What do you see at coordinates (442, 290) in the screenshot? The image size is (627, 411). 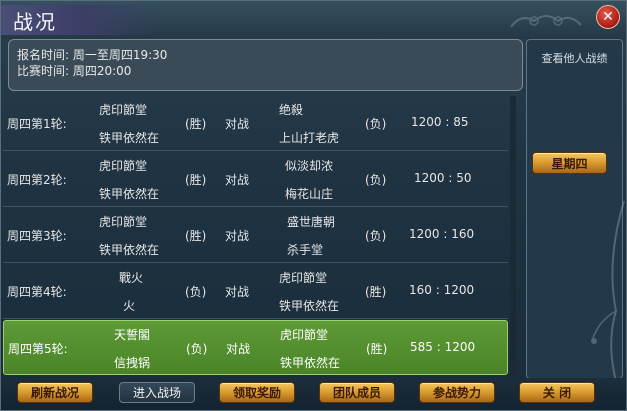 I see `match-score: 160 : 1200` at bounding box center [442, 290].